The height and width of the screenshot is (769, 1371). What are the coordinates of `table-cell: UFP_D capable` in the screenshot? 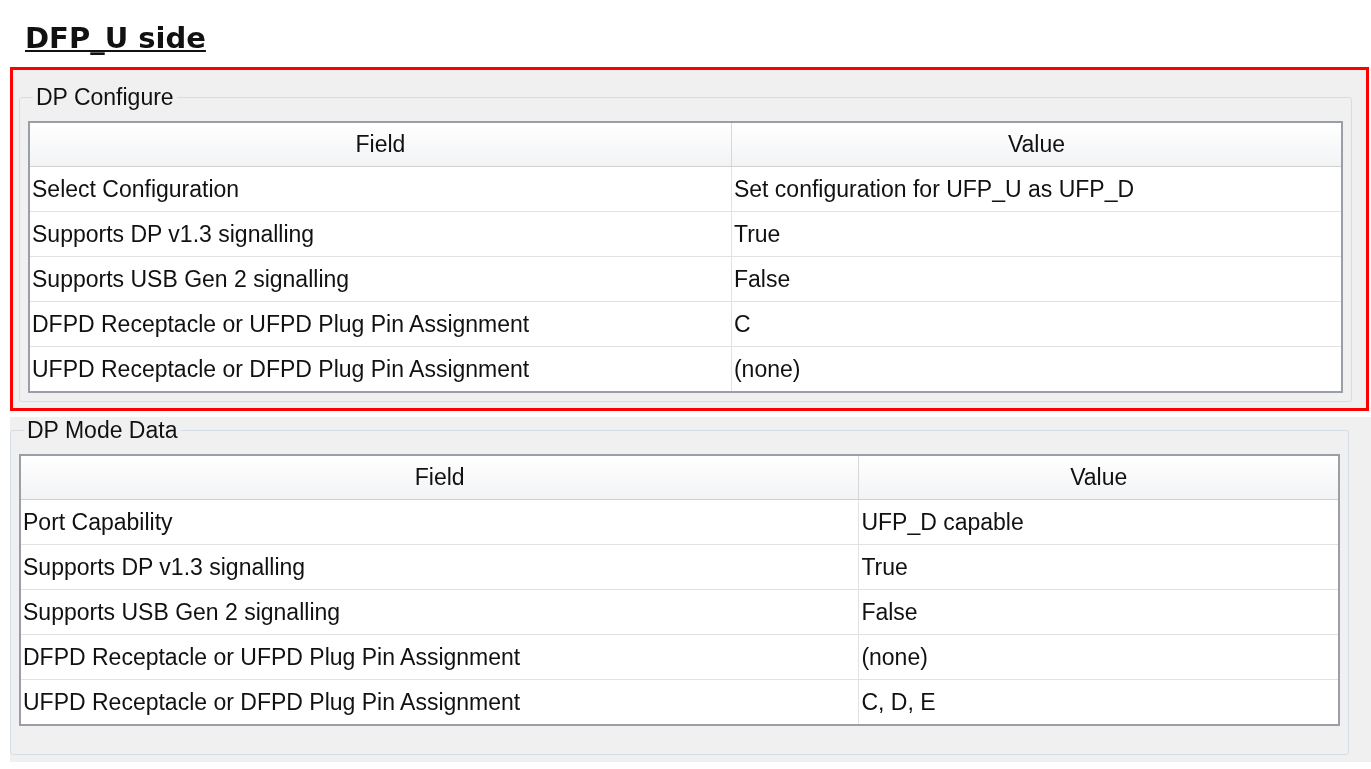 It's located at (1098, 522).